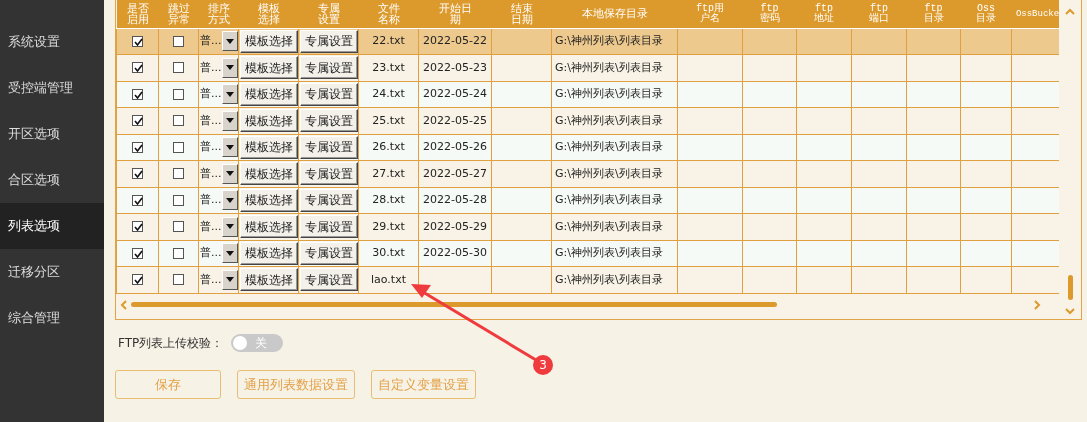 The width and height of the screenshot is (1087, 422). Describe the element at coordinates (388, 226) in the screenshot. I see `file-name: 29.txt` at that location.